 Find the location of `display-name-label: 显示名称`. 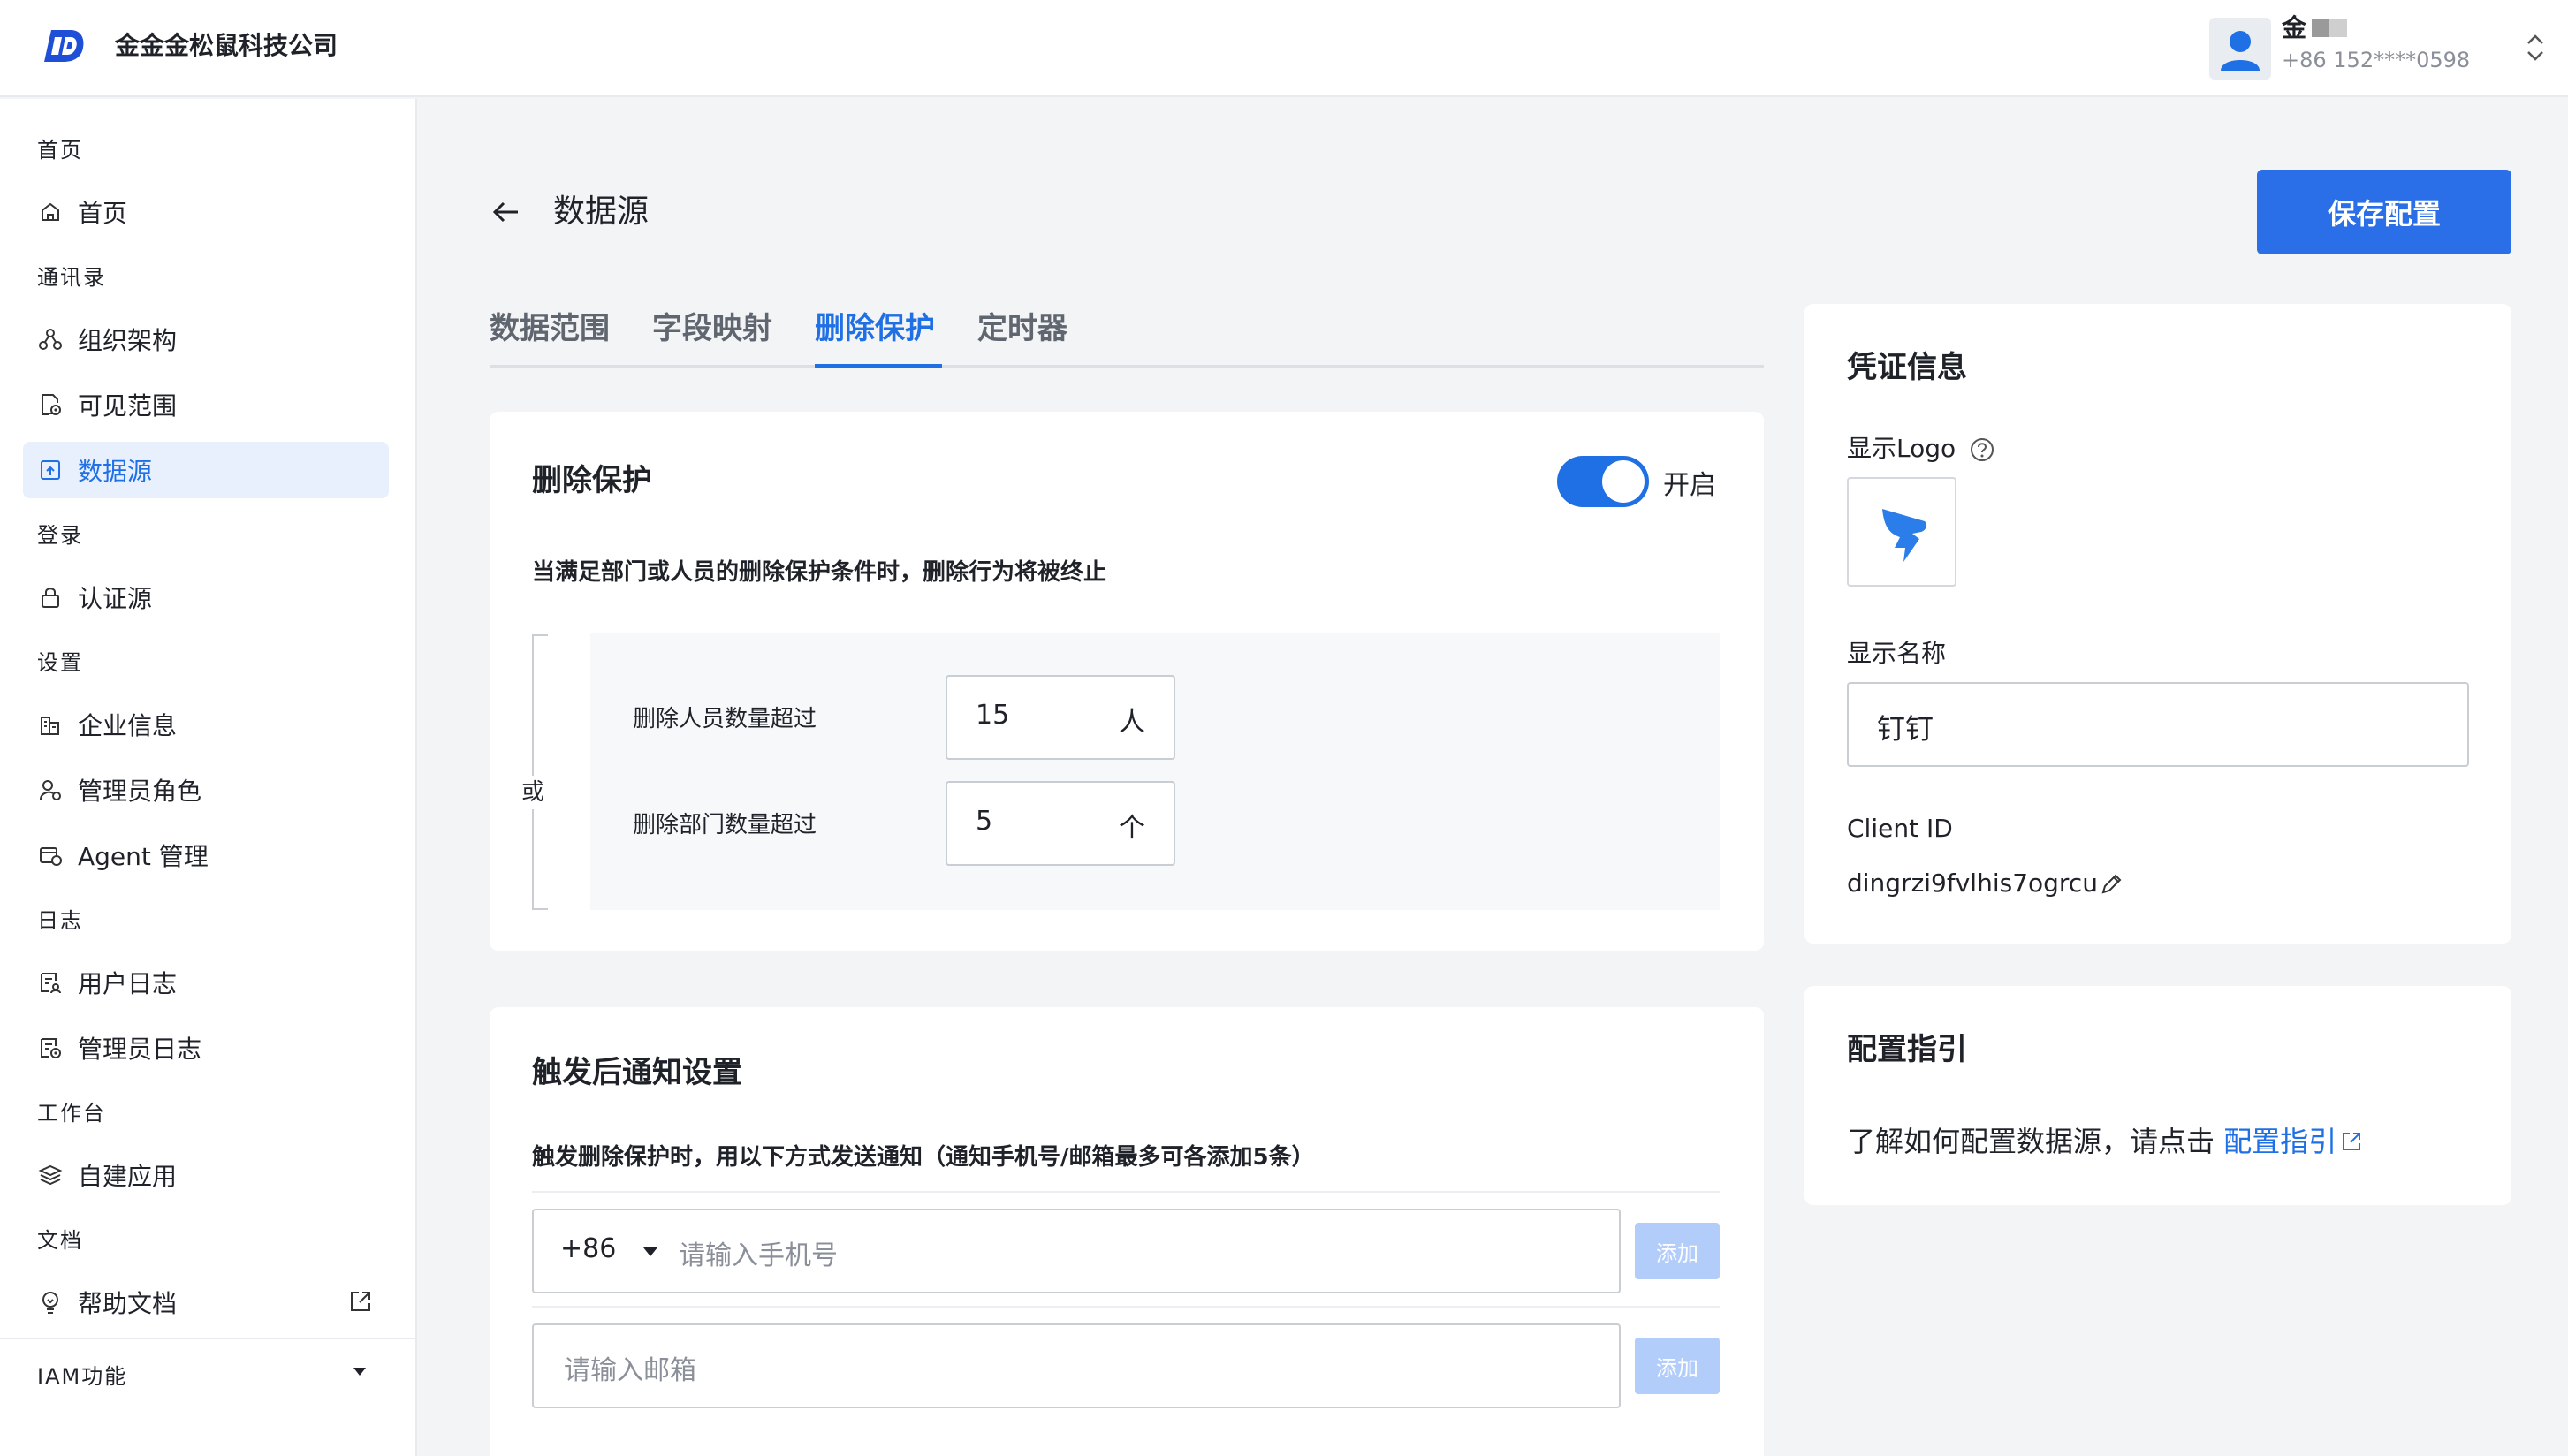

display-name-label: 显示名称 is located at coordinates (1897, 653).